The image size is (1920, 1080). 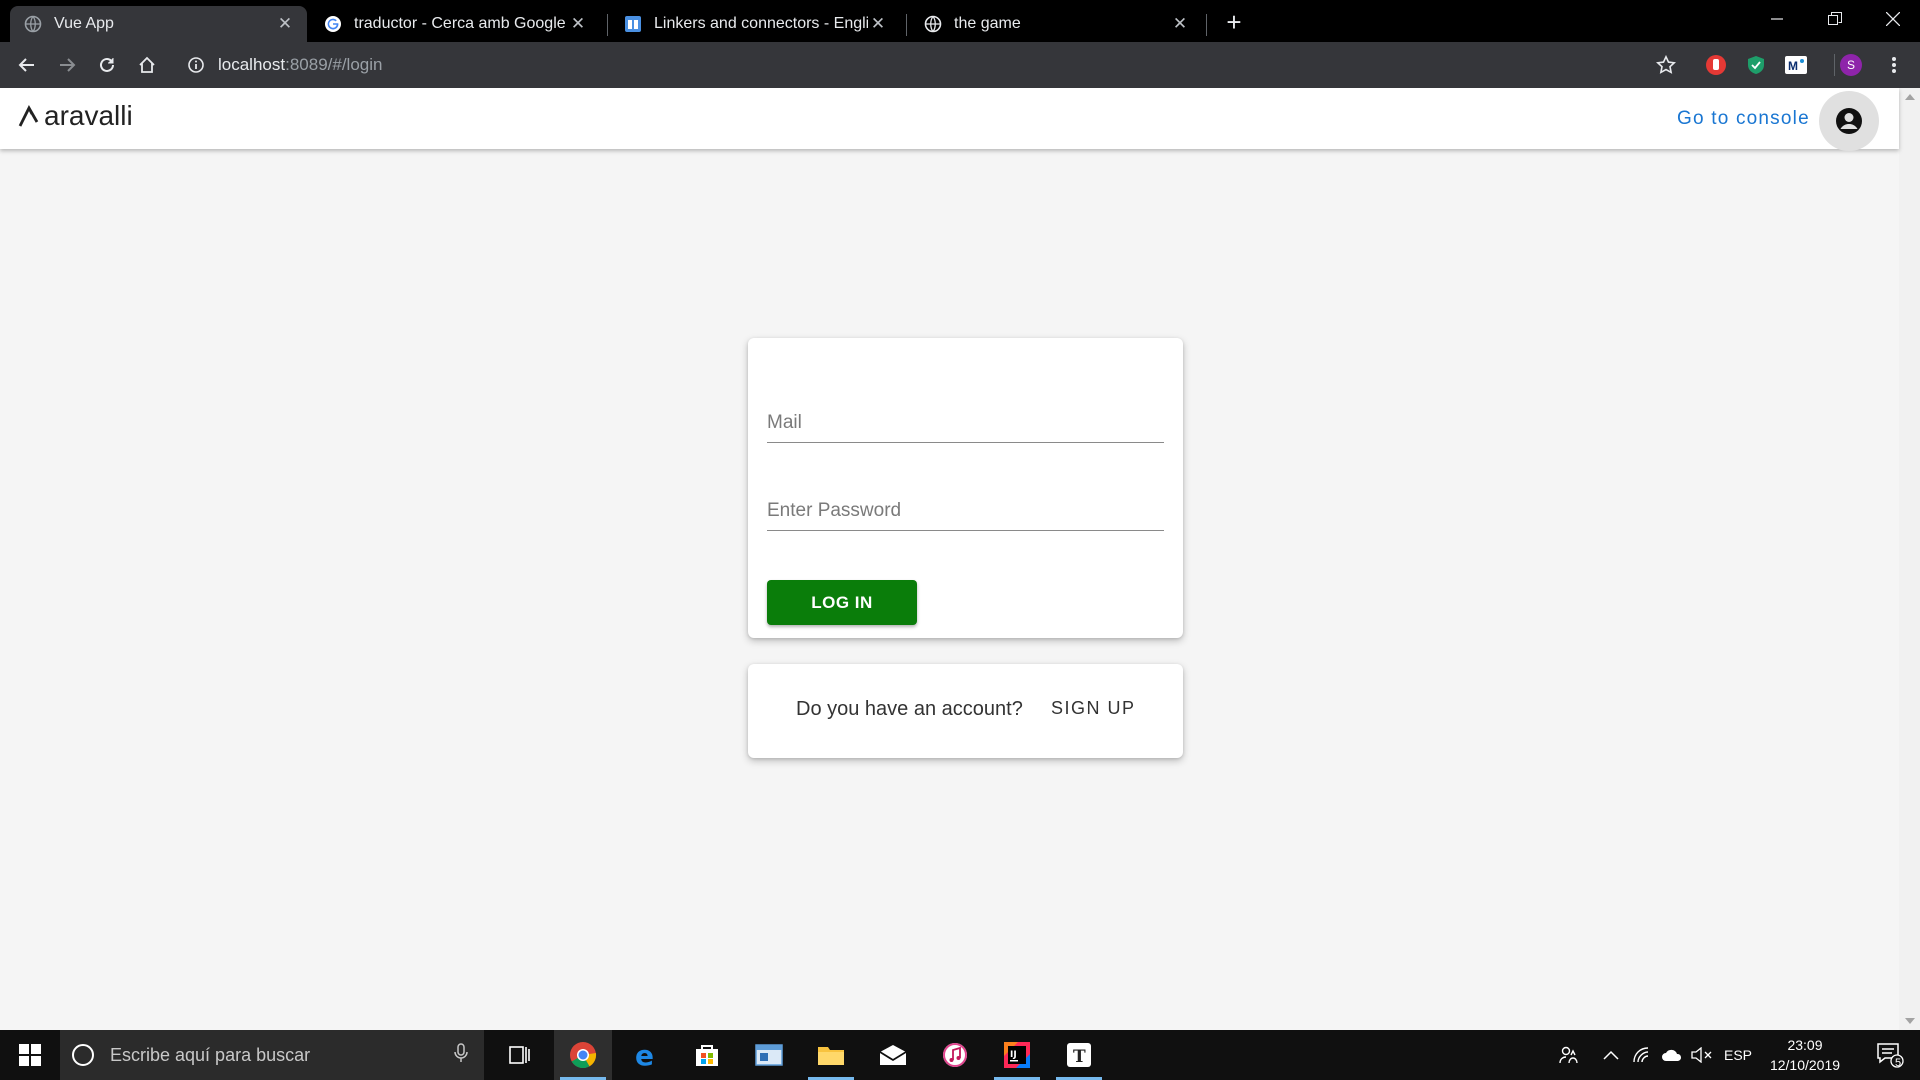 I want to click on restore-icon, so click(x=1835, y=18).